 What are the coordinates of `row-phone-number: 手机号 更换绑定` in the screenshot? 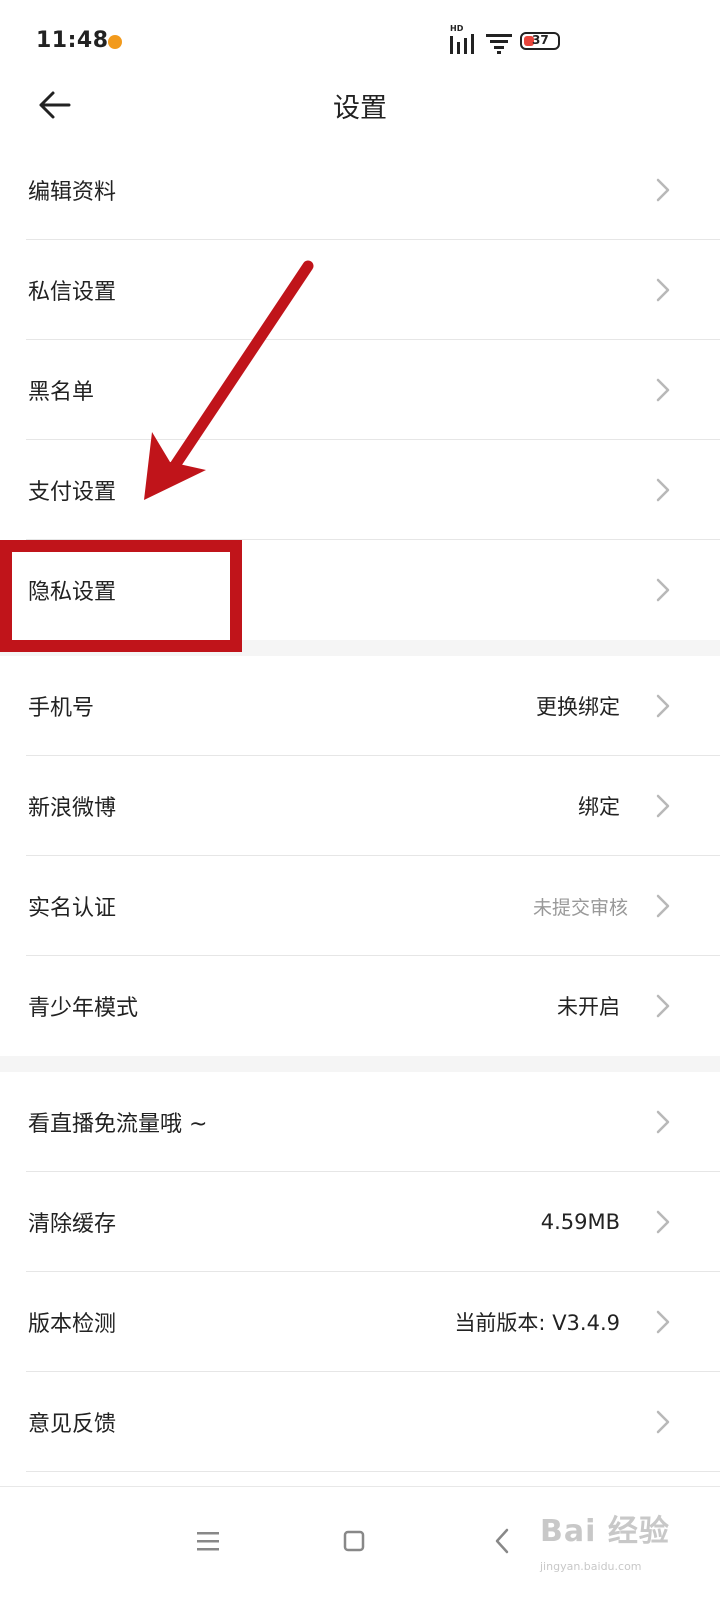 It's located at (360, 706).